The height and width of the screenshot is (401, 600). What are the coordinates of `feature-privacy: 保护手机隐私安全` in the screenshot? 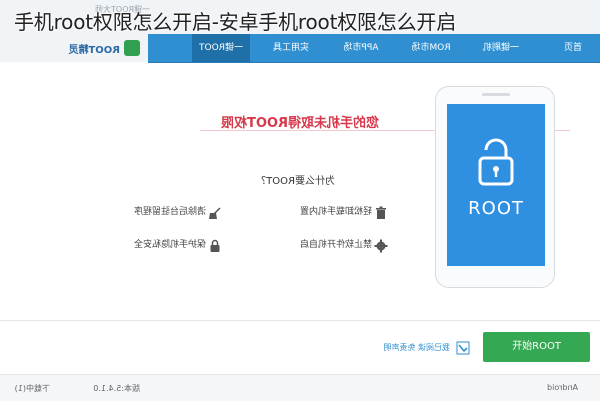 It's located at (169, 245).